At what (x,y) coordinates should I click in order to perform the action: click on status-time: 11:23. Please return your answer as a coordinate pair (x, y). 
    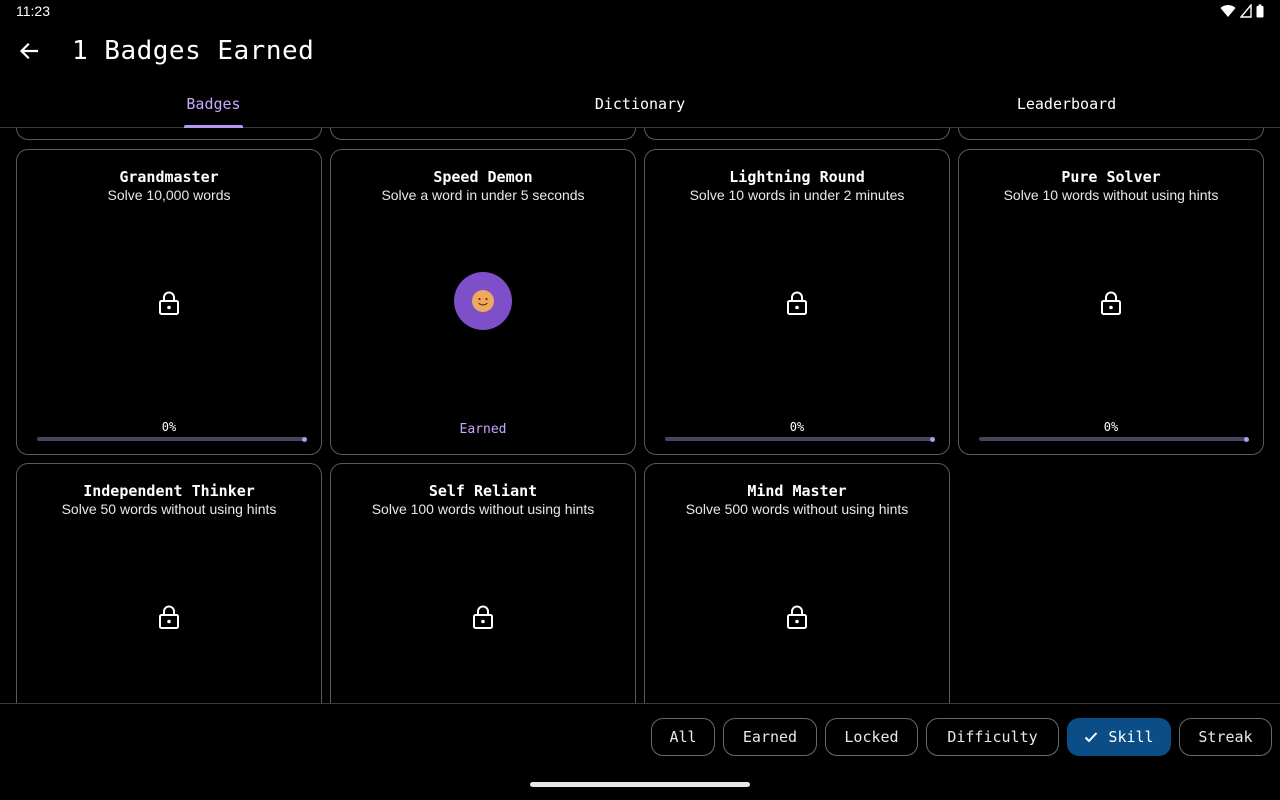
    Looking at the image, I should click on (33, 11).